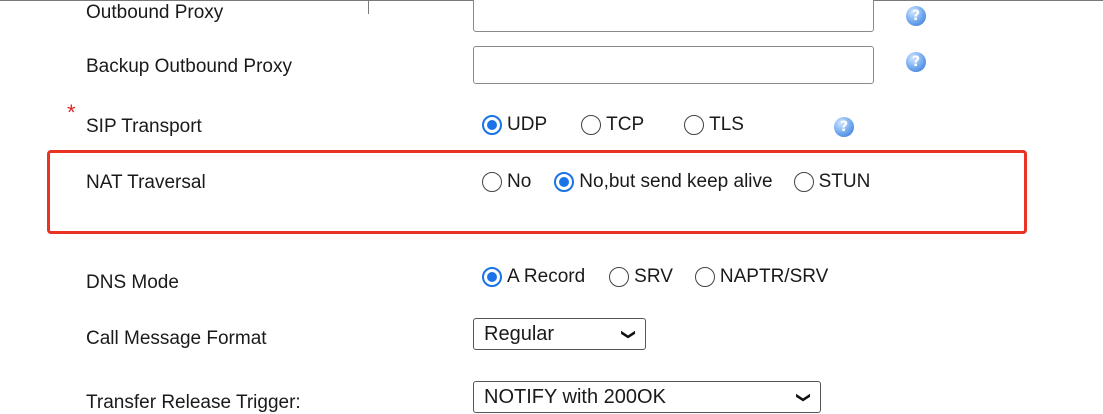  I want to click on dns-mode-radio-group: A Record SRV NAPTR/SRV, so click(655, 277).